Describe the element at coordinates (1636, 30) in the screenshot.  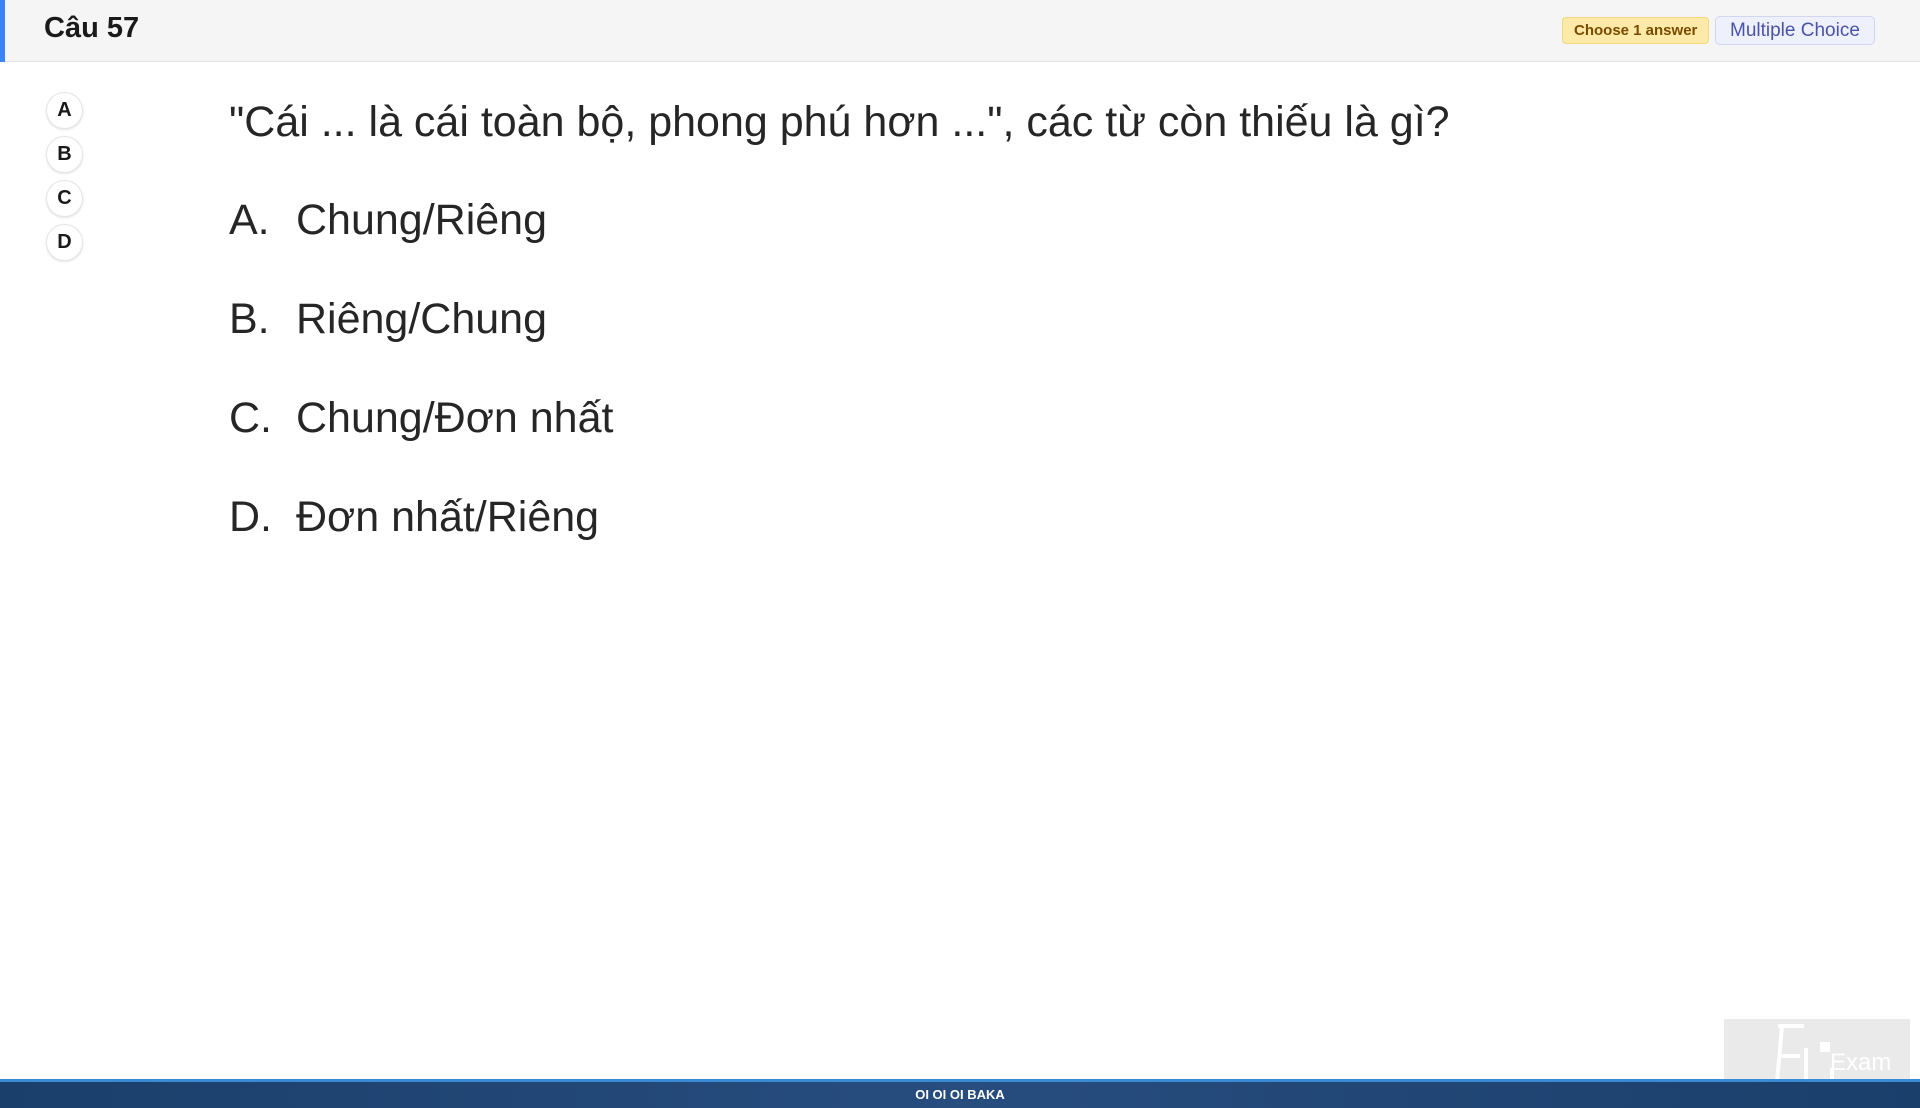
I see `instruction-badge: Choose 1 answer` at that location.